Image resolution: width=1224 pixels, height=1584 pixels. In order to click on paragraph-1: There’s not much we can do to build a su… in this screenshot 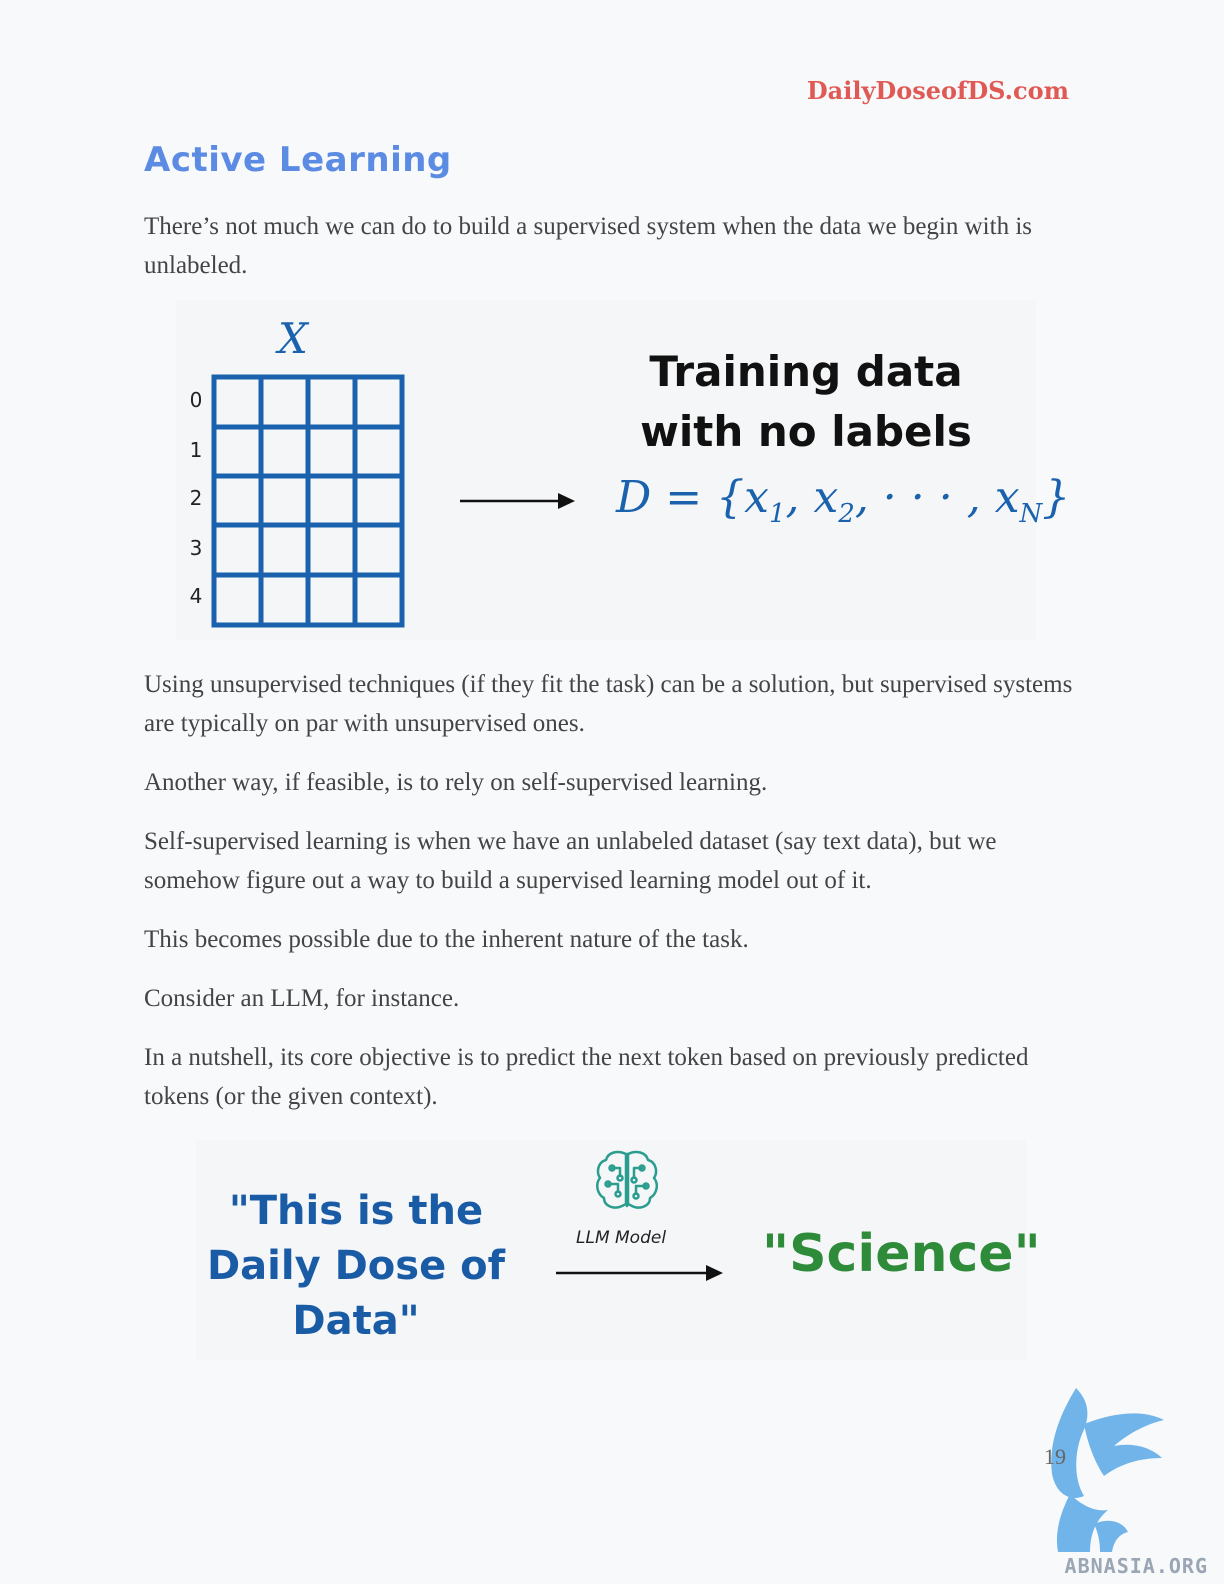, I will do `click(588, 246)`.